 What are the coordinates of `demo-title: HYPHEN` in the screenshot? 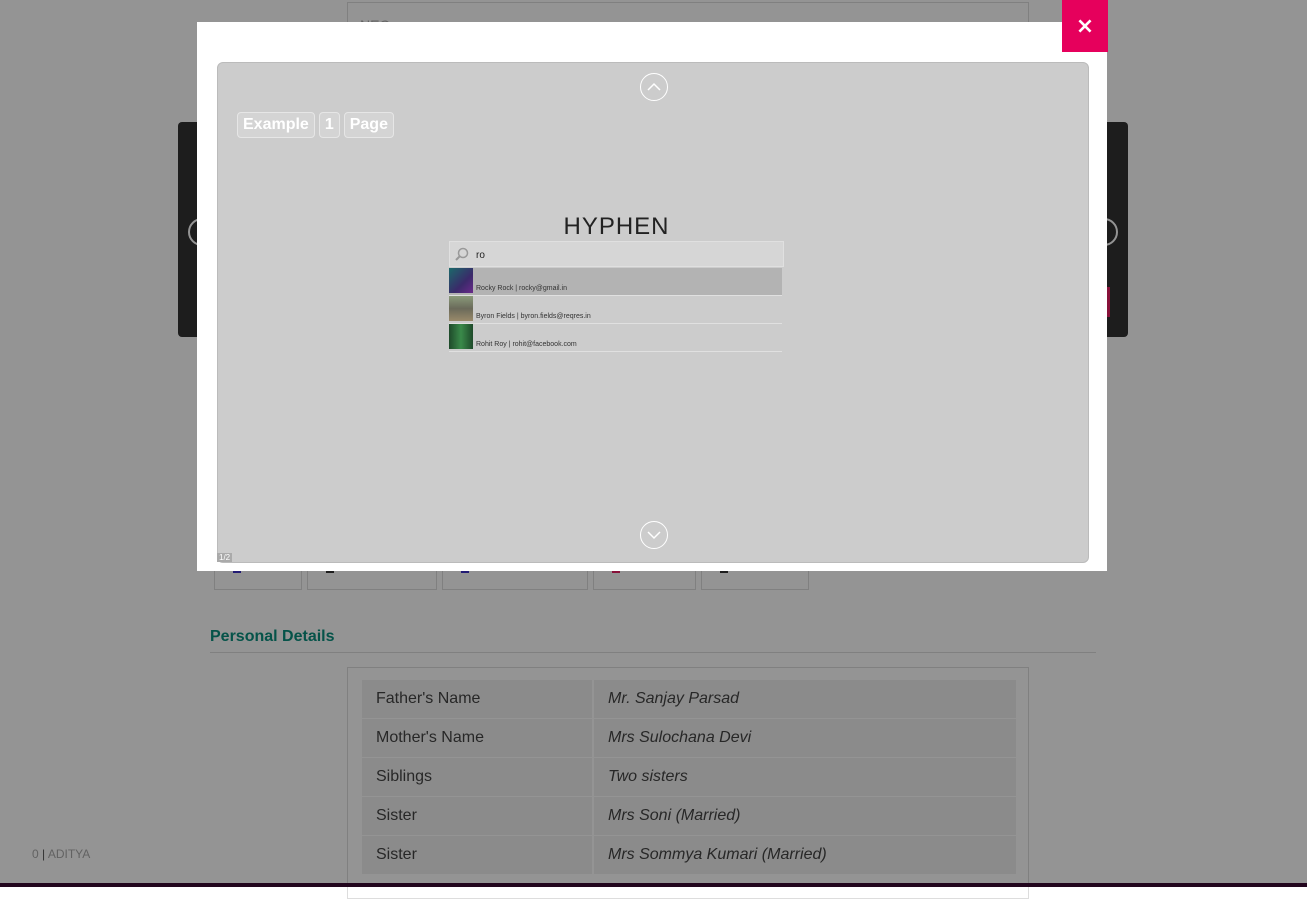 It's located at (616, 226).